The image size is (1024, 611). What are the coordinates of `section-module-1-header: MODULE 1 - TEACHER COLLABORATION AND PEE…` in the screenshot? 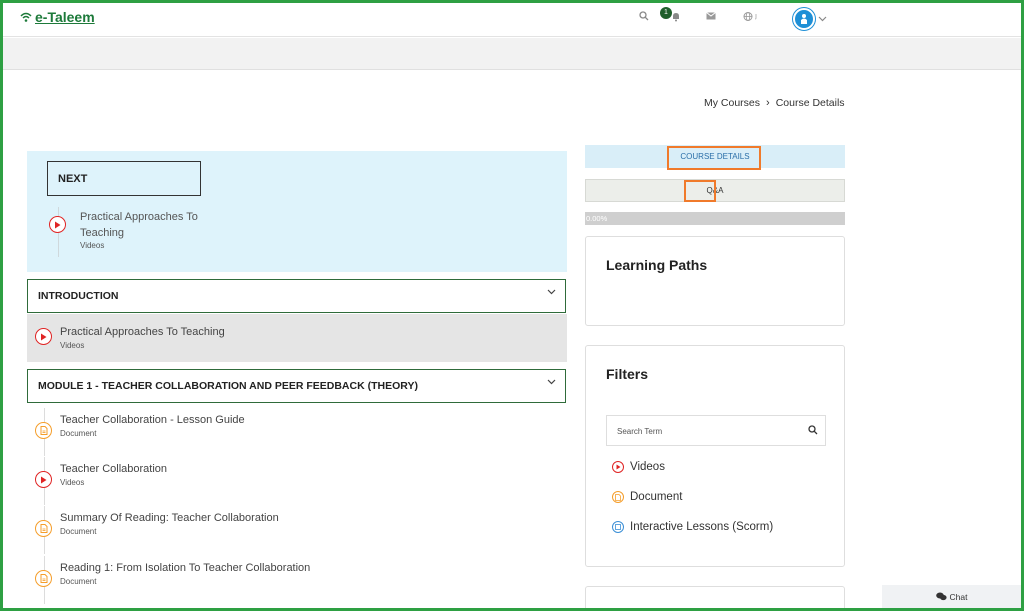 It's located at (296, 386).